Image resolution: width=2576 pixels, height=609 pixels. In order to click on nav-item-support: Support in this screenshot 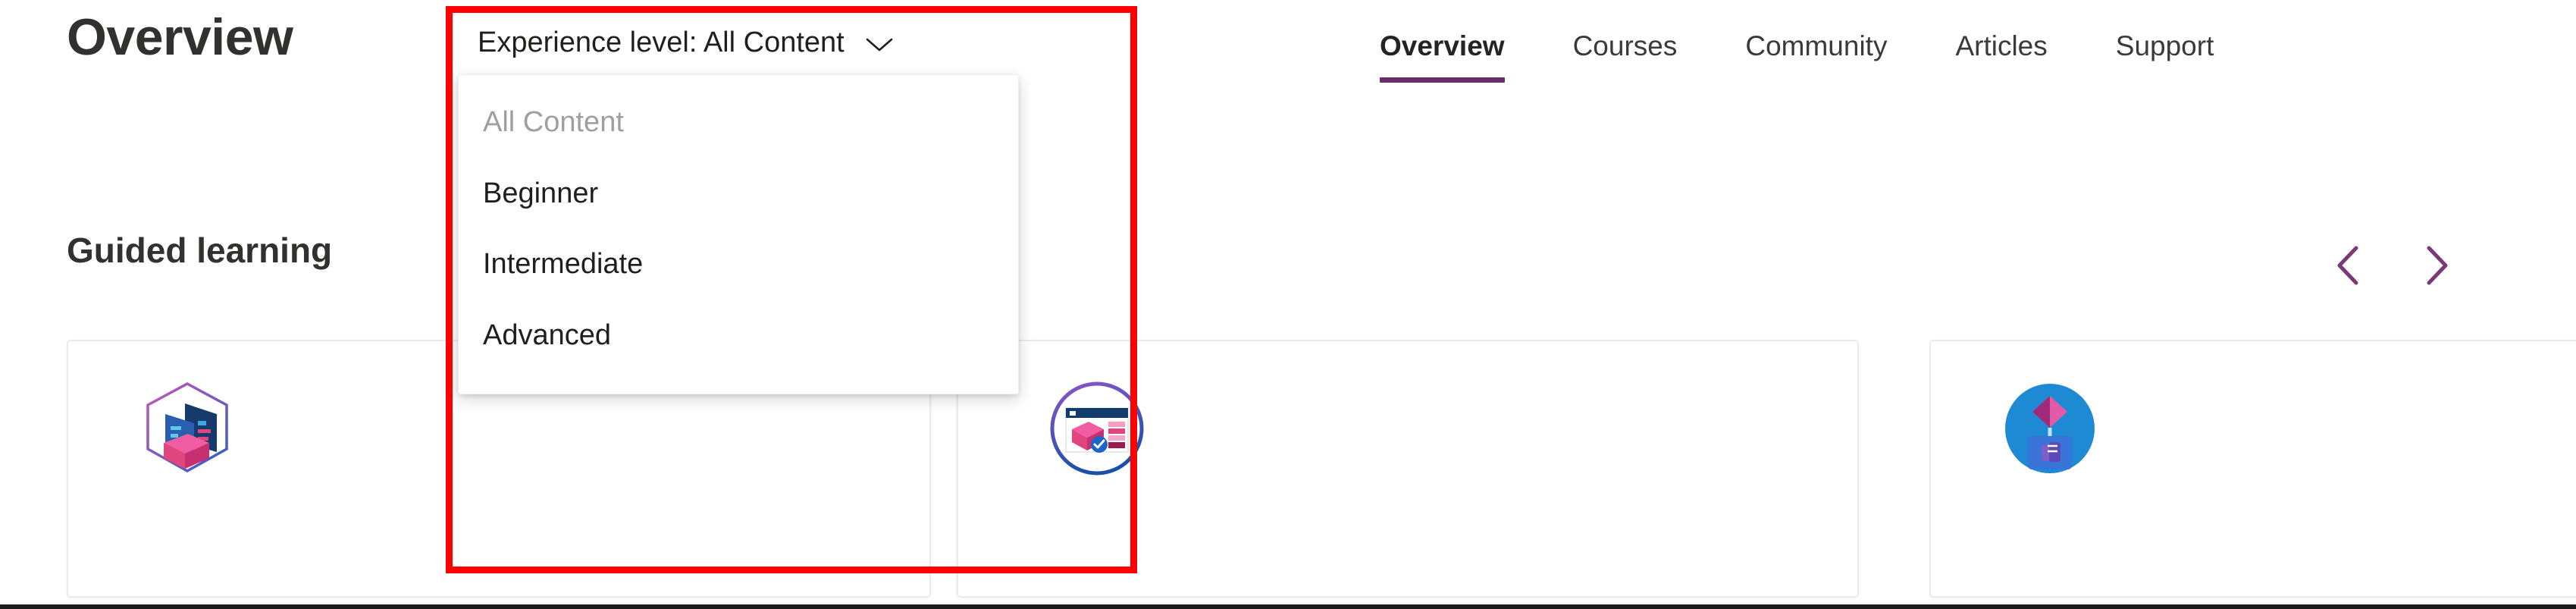, I will do `click(2165, 57)`.